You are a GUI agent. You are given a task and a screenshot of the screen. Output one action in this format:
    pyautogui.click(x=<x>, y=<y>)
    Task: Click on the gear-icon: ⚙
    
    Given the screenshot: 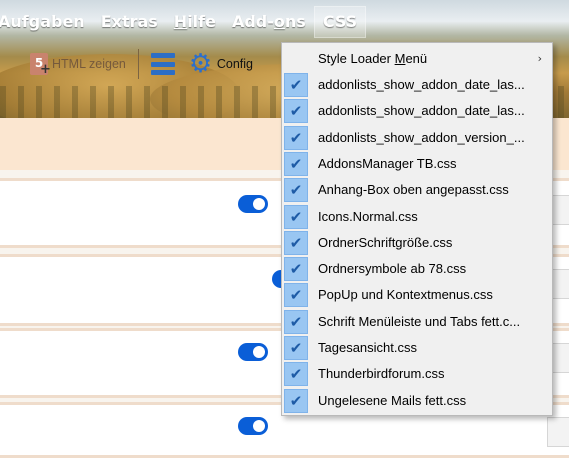 What is the action you would take?
    pyautogui.click(x=201, y=64)
    